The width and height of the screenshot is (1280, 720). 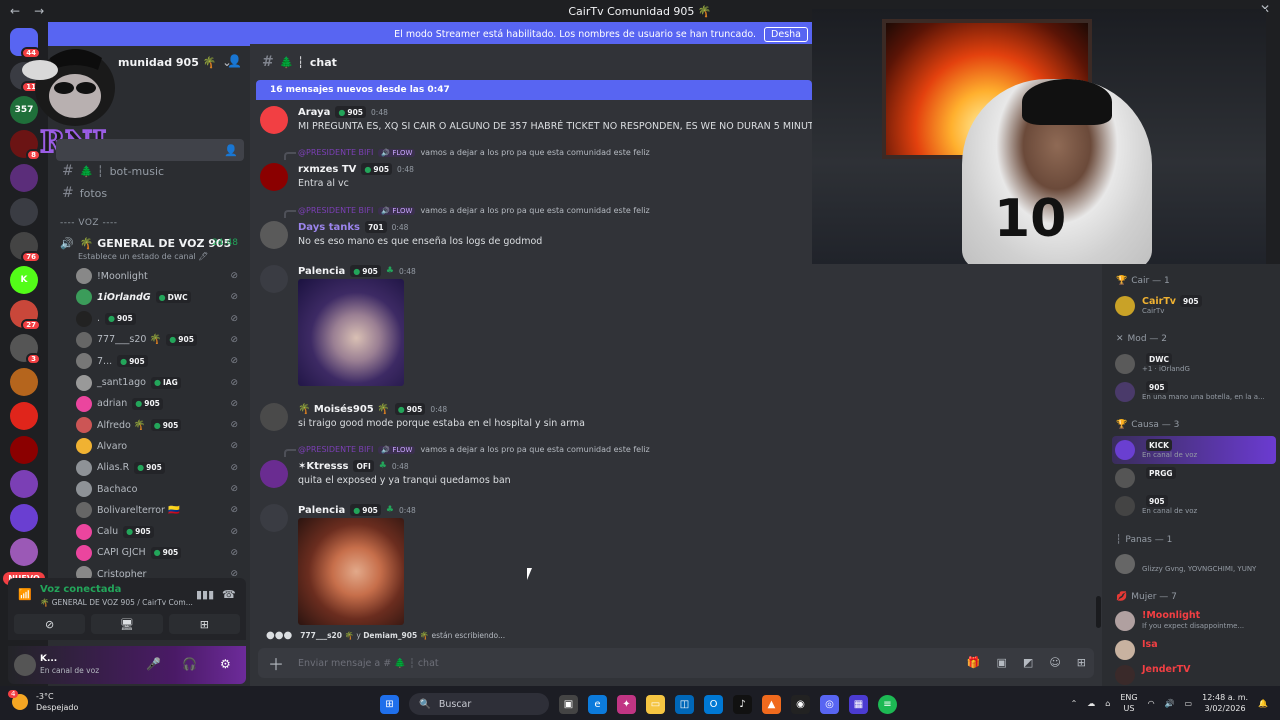 I want to click on voice-user: Calu ● 905 ⊘, so click(x=160, y=532).